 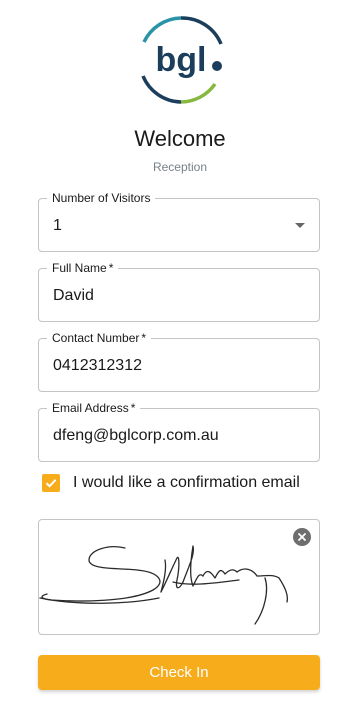 What do you see at coordinates (136, 435) in the screenshot?
I see `email-value: dfeng@bglcorp.com.au` at bounding box center [136, 435].